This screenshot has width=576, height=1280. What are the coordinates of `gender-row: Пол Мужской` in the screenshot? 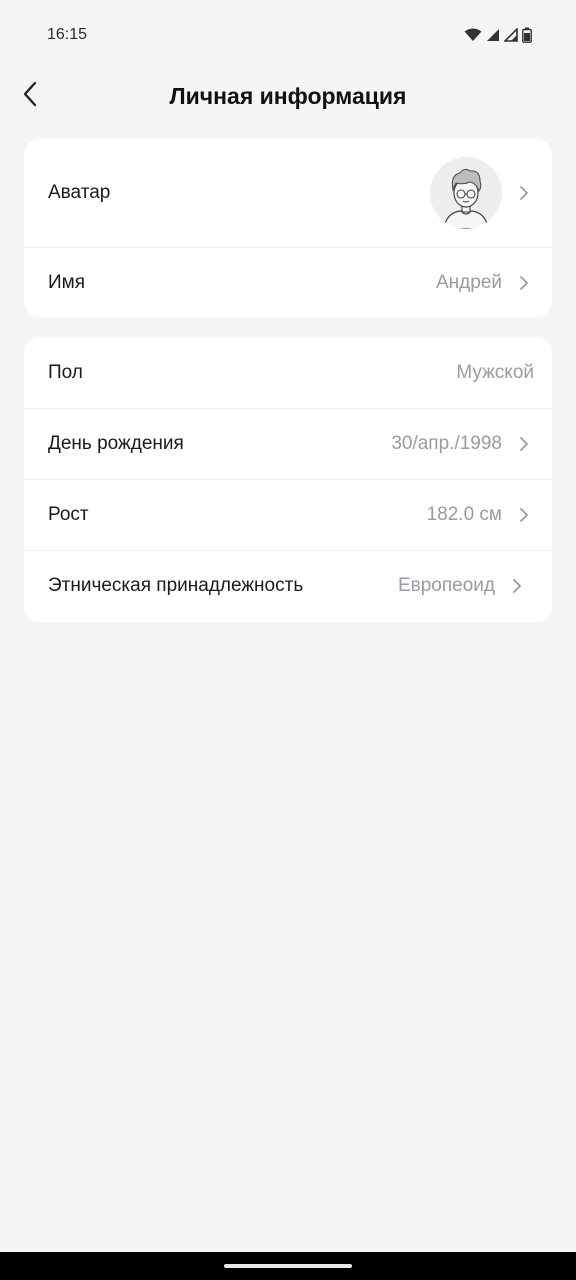 It's located at (288, 372).